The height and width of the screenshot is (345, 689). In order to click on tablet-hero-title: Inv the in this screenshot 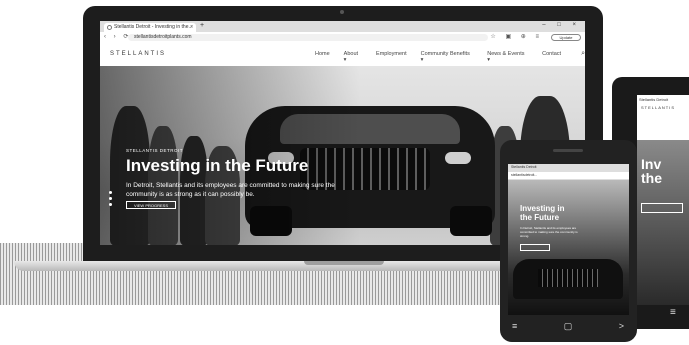, I will do `click(651, 171)`.